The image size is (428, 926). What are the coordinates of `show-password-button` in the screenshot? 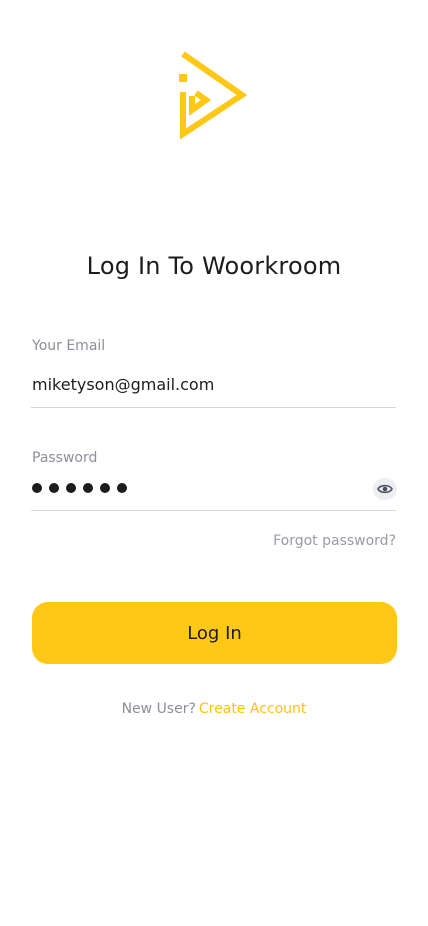 It's located at (385, 489).